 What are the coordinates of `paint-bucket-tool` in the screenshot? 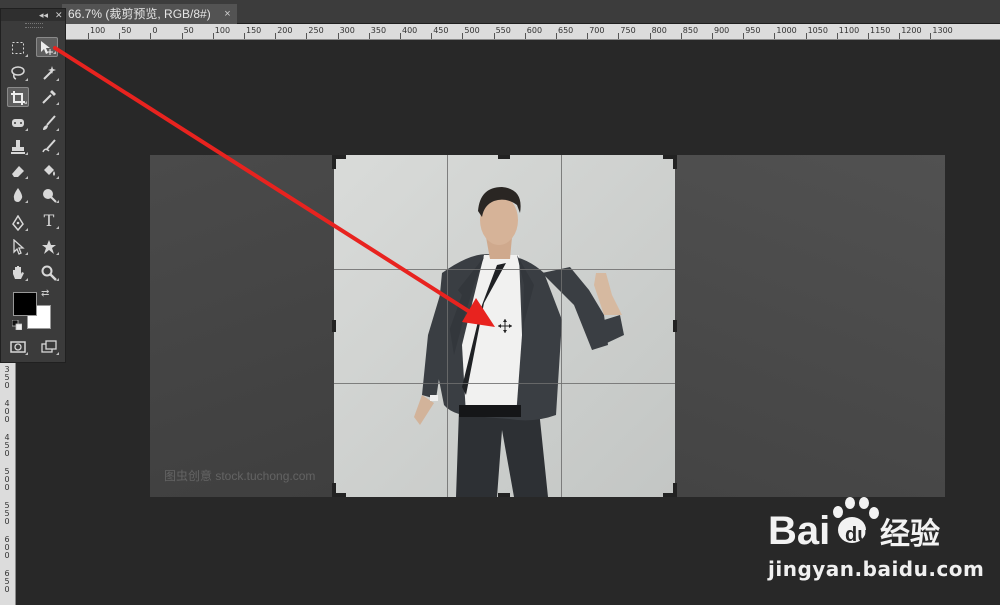 It's located at (49, 171).